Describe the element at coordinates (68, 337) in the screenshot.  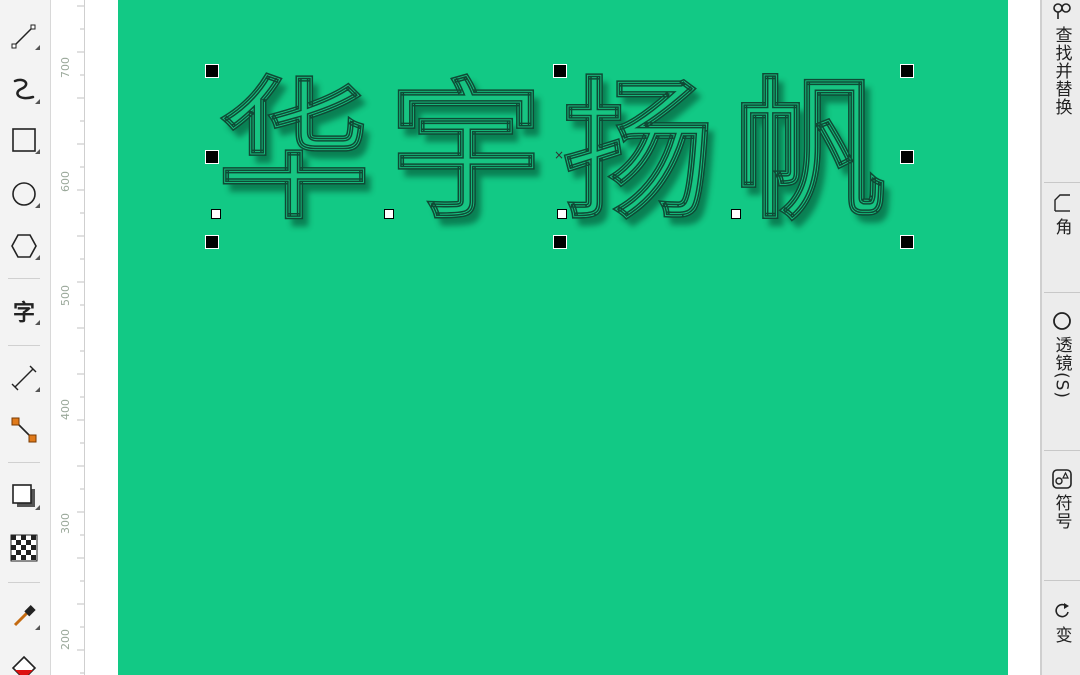
I see `vertical-ruler: 700 600 500 400 300 200` at that location.